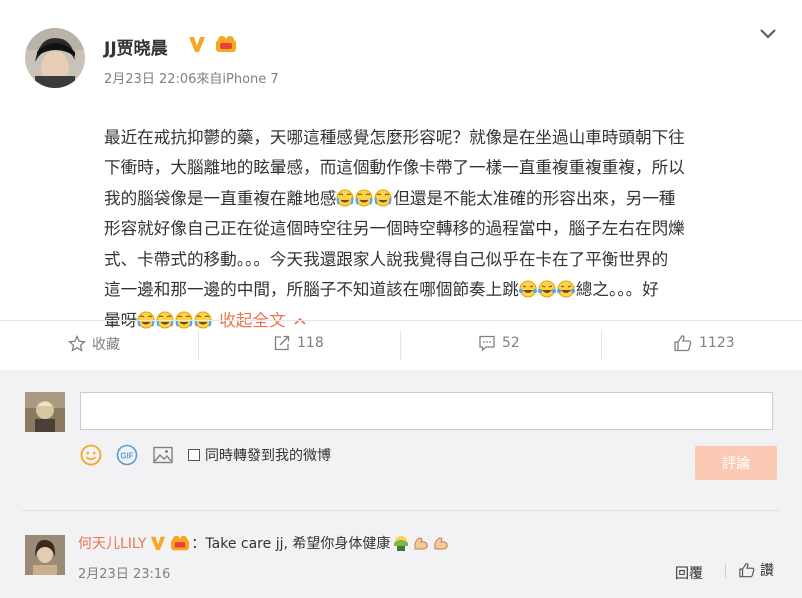 The width and height of the screenshot is (802, 598). Describe the element at coordinates (534, 198) in the screenshot. I see `post-line-3b: 但還是不能太准確的形容出來，另一種` at that location.